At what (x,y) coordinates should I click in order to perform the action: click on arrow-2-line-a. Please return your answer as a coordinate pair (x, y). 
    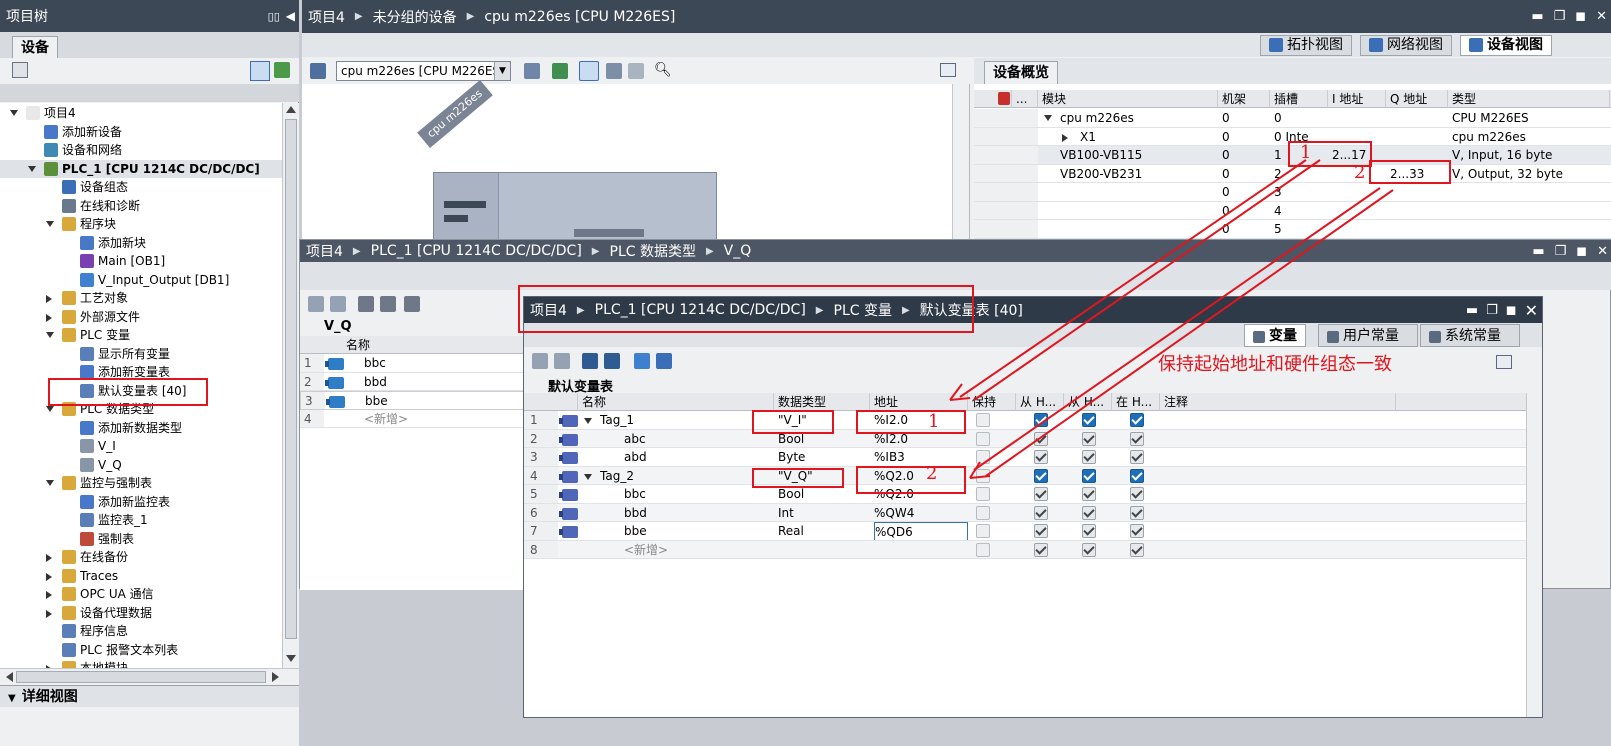
    Looking at the image, I should click on (1177, 329).